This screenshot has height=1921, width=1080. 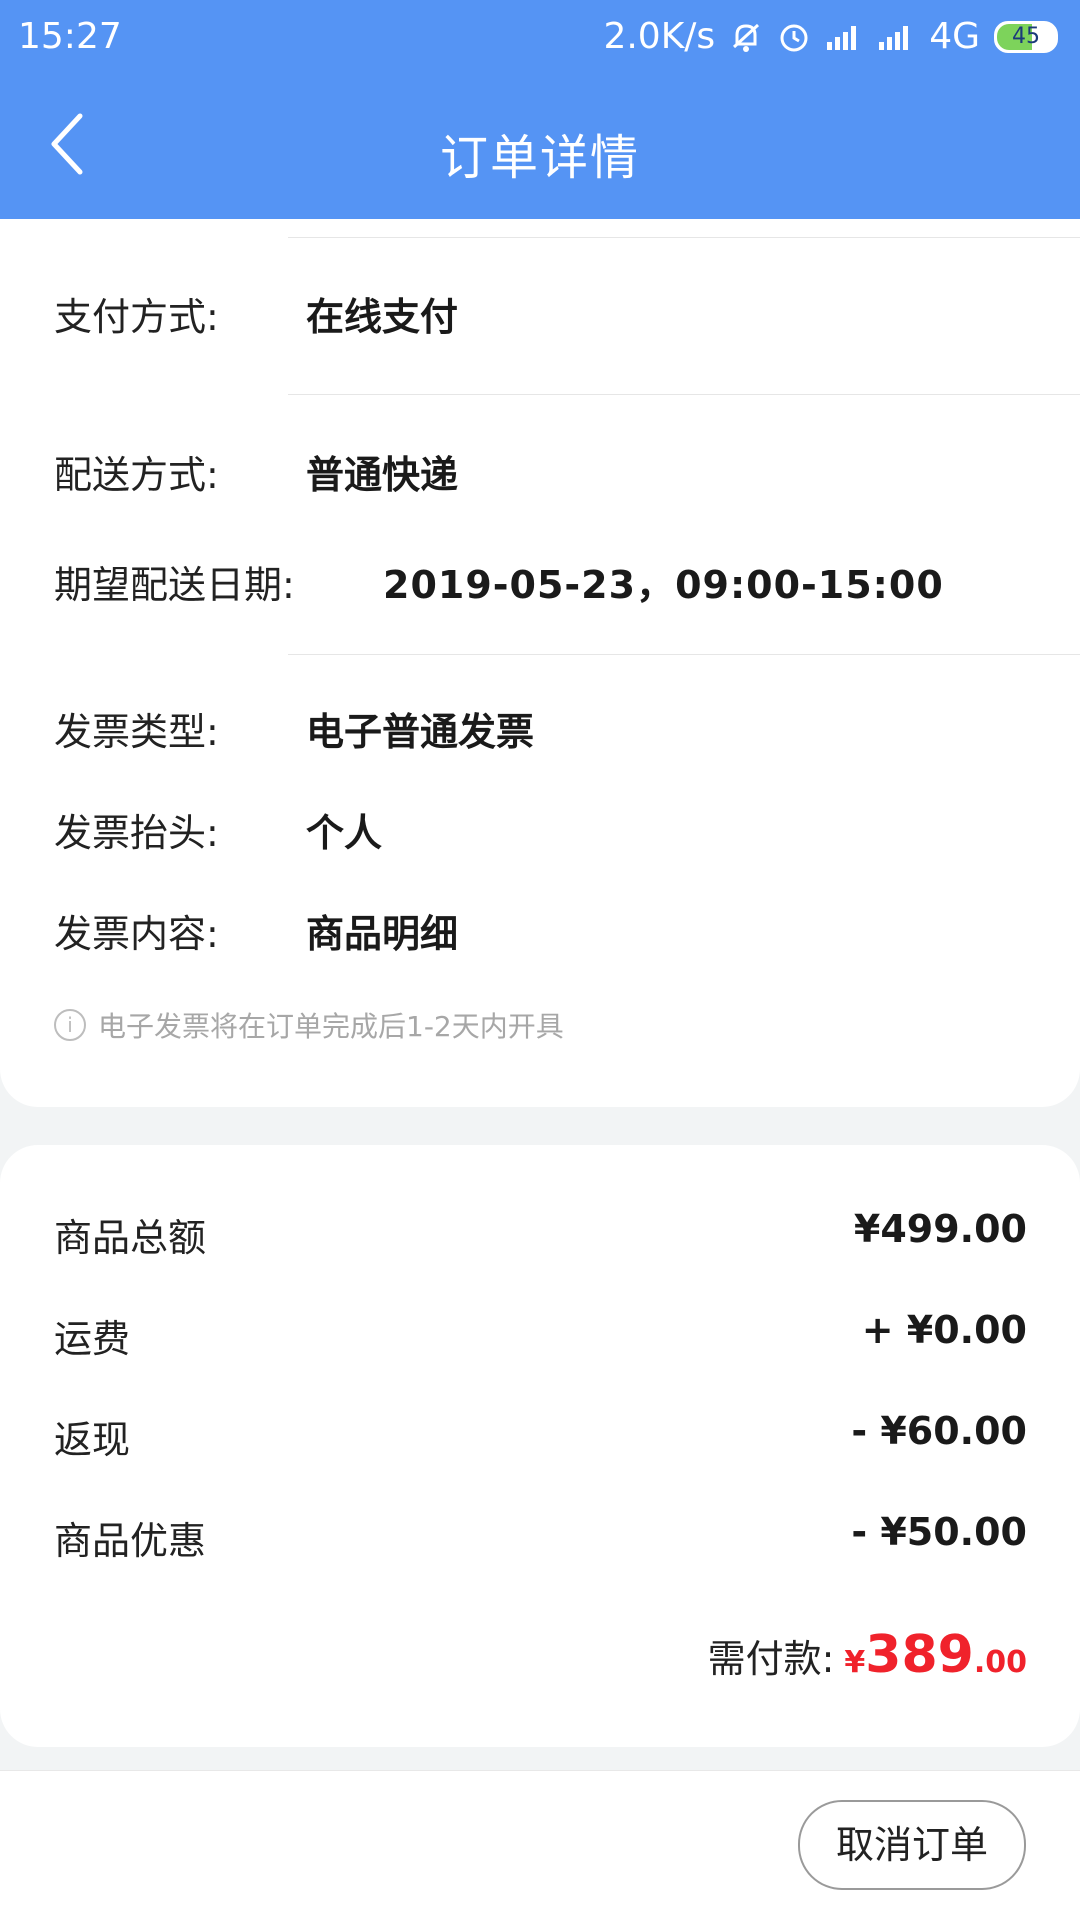 I want to click on mute-bell-icon, so click(x=746, y=37).